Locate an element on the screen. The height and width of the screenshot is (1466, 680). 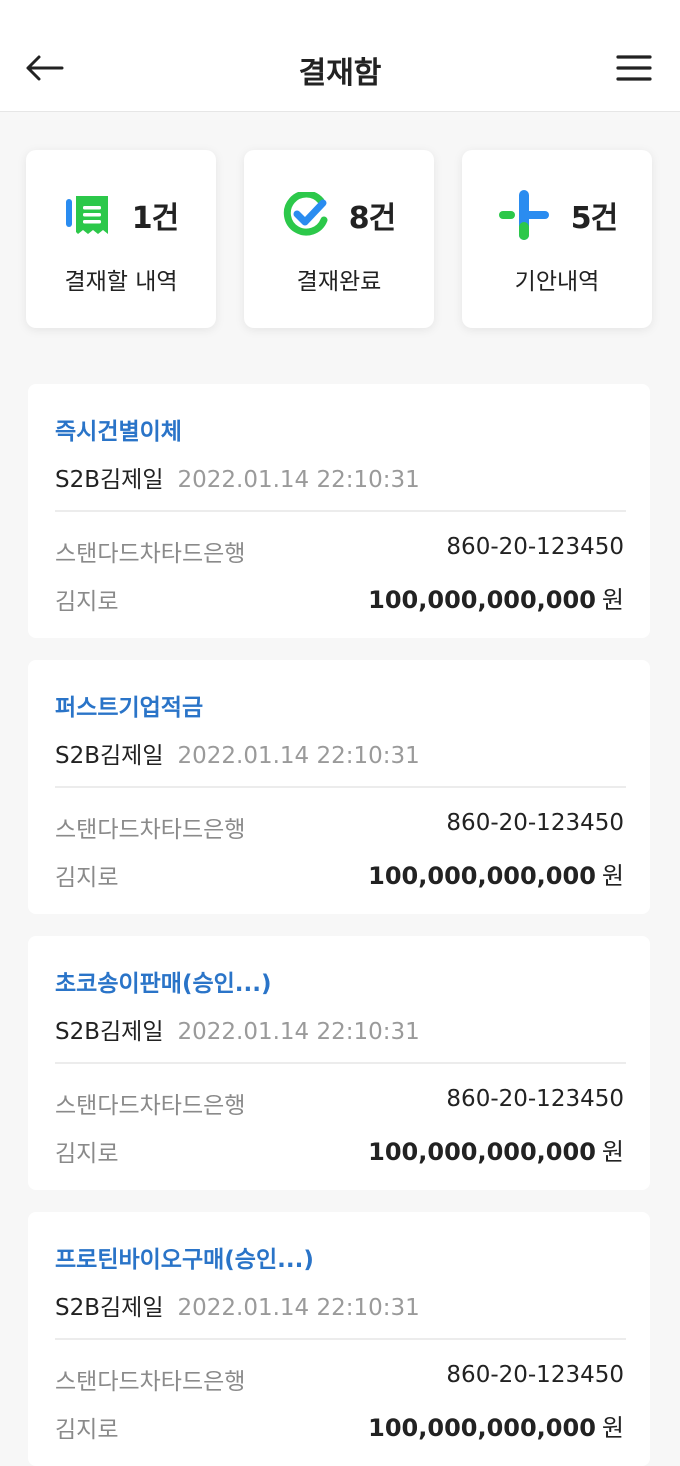
pending-label: 결재할 내역 is located at coordinates (121, 282).